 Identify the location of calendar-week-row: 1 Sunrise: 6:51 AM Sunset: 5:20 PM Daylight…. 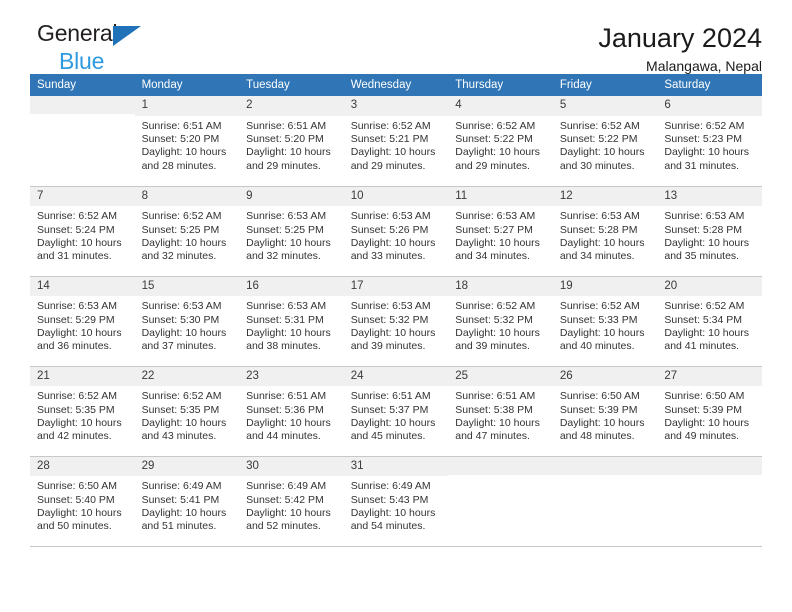
(396, 141).